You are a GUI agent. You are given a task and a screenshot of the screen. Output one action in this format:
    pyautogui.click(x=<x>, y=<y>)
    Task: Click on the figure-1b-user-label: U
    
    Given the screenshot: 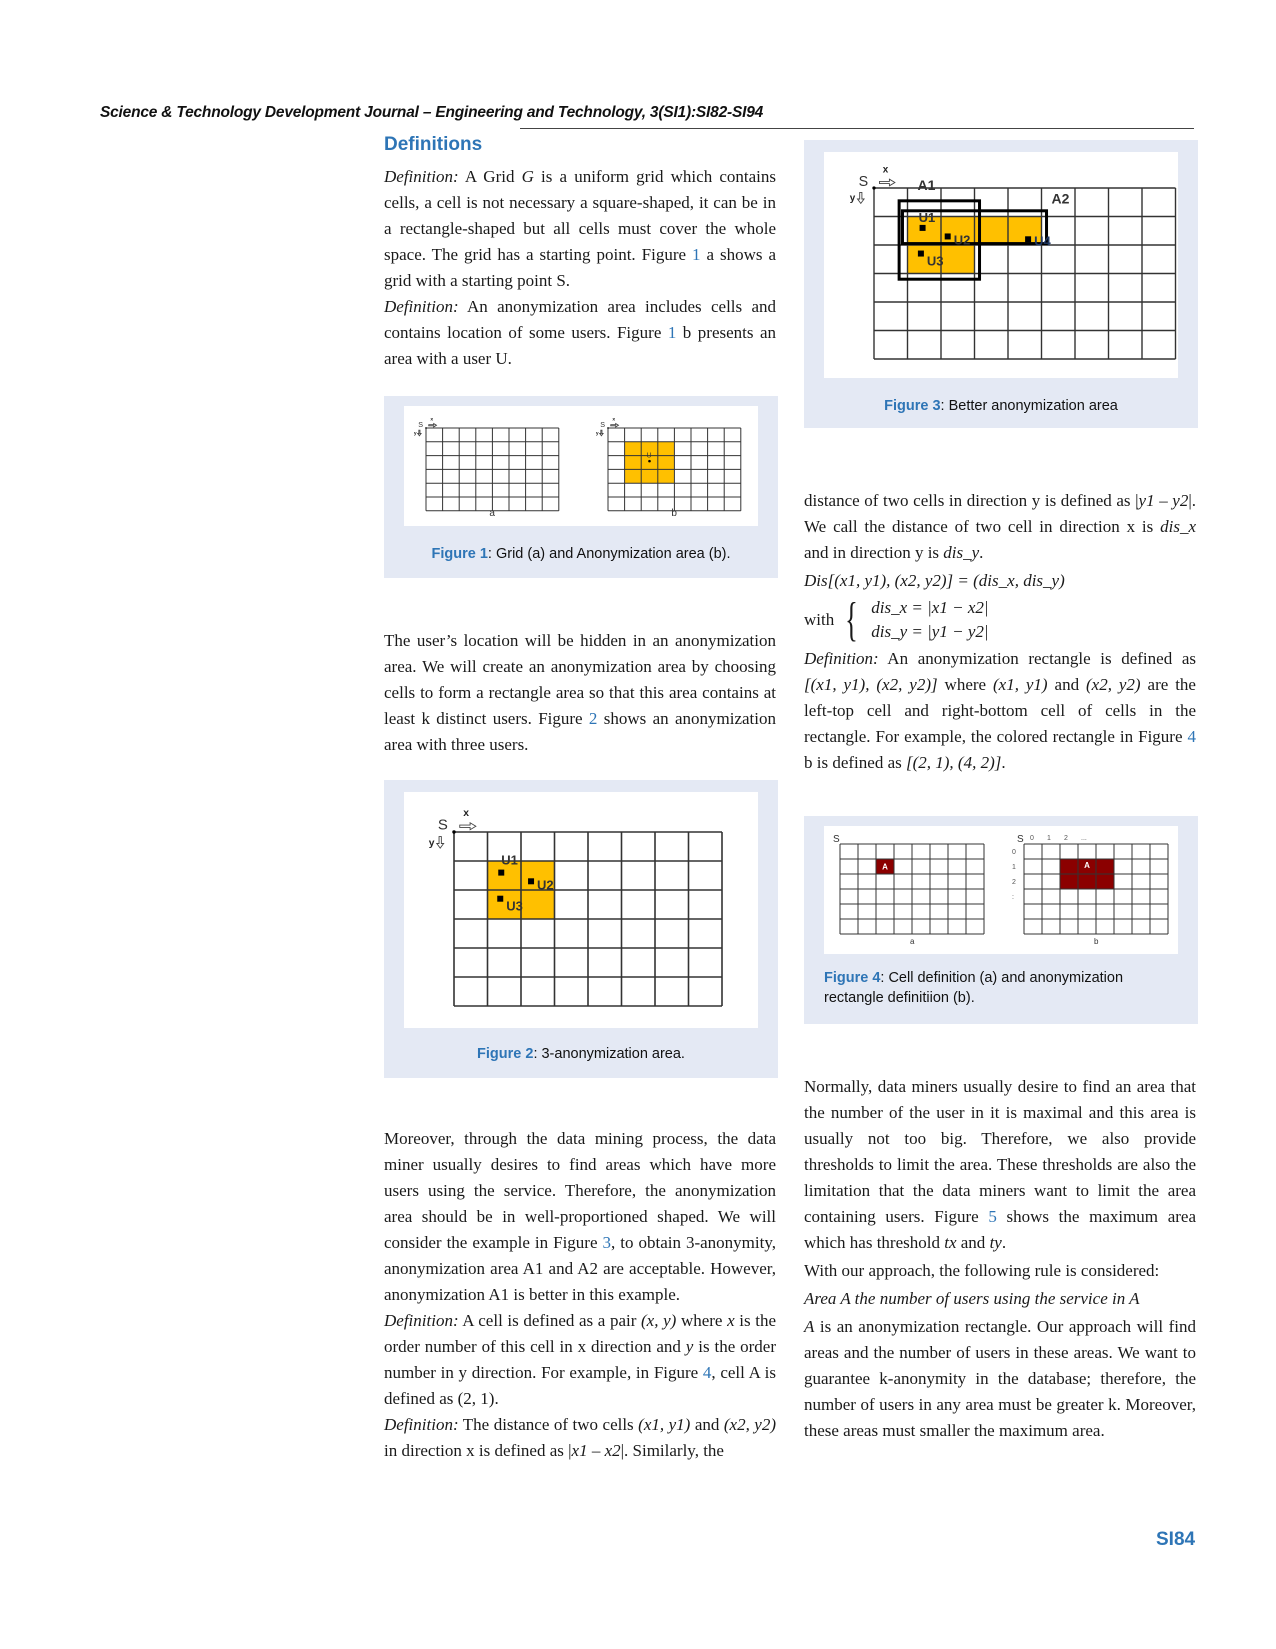 What is the action you would take?
    pyautogui.click(x=649, y=456)
    